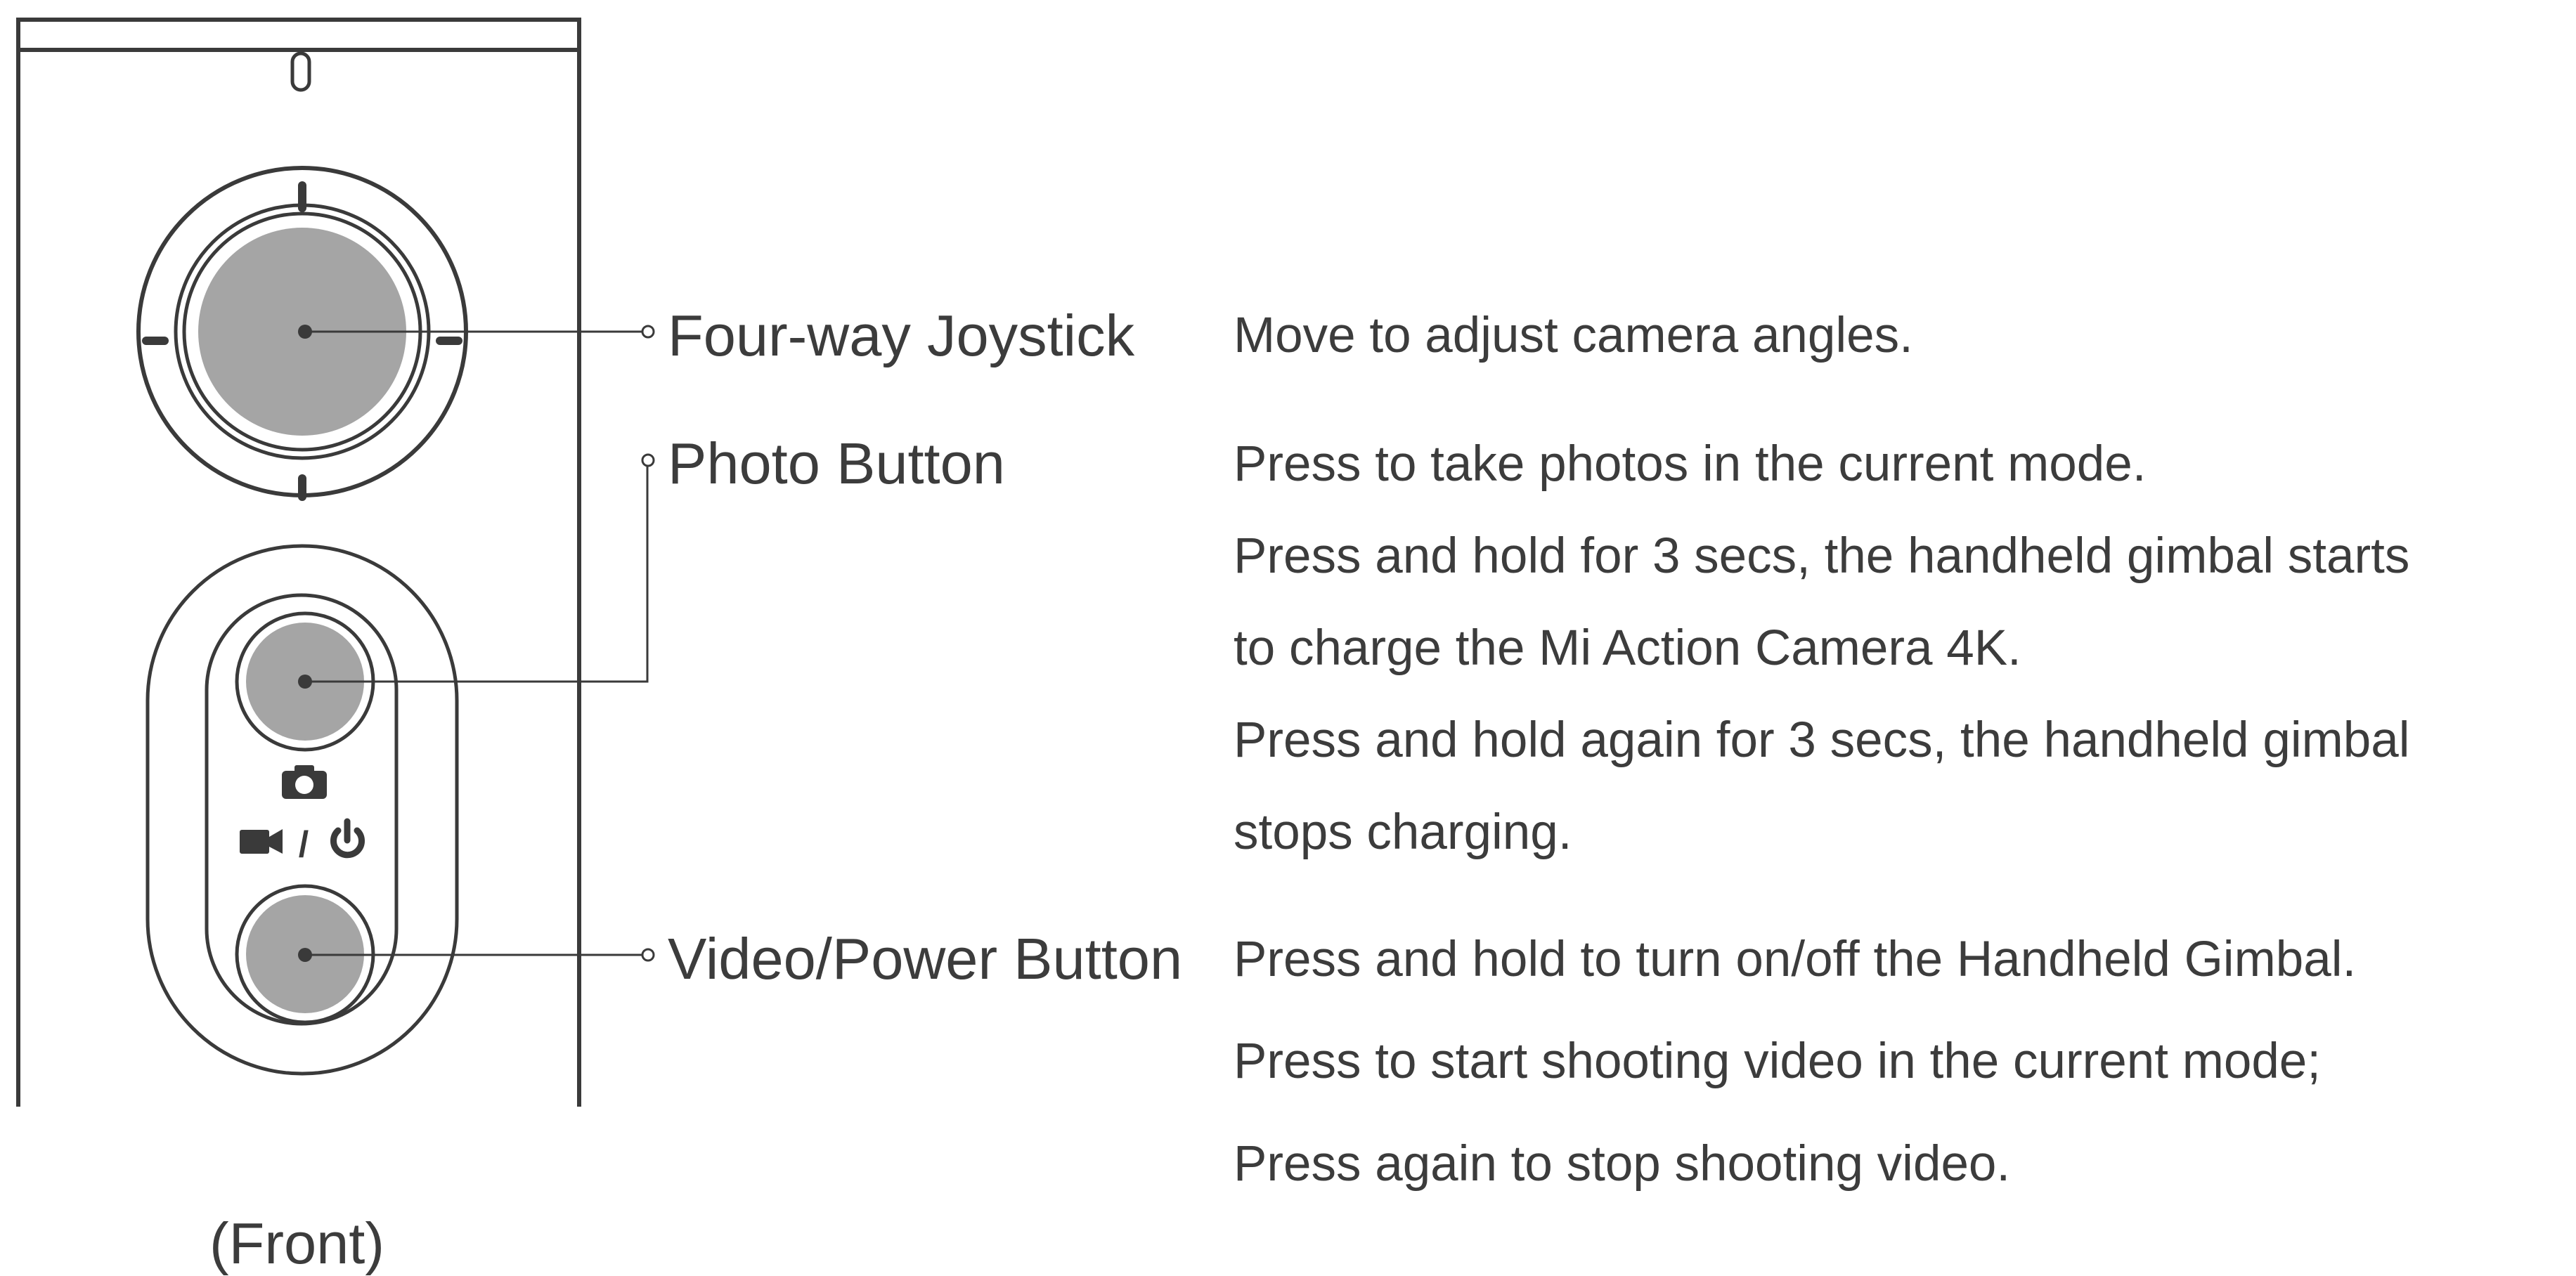 The width and height of the screenshot is (2576, 1276). What do you see at coordinates (648, 955) in the screenshot?
I see `leader-end-video` at bounding box center [648, 955].